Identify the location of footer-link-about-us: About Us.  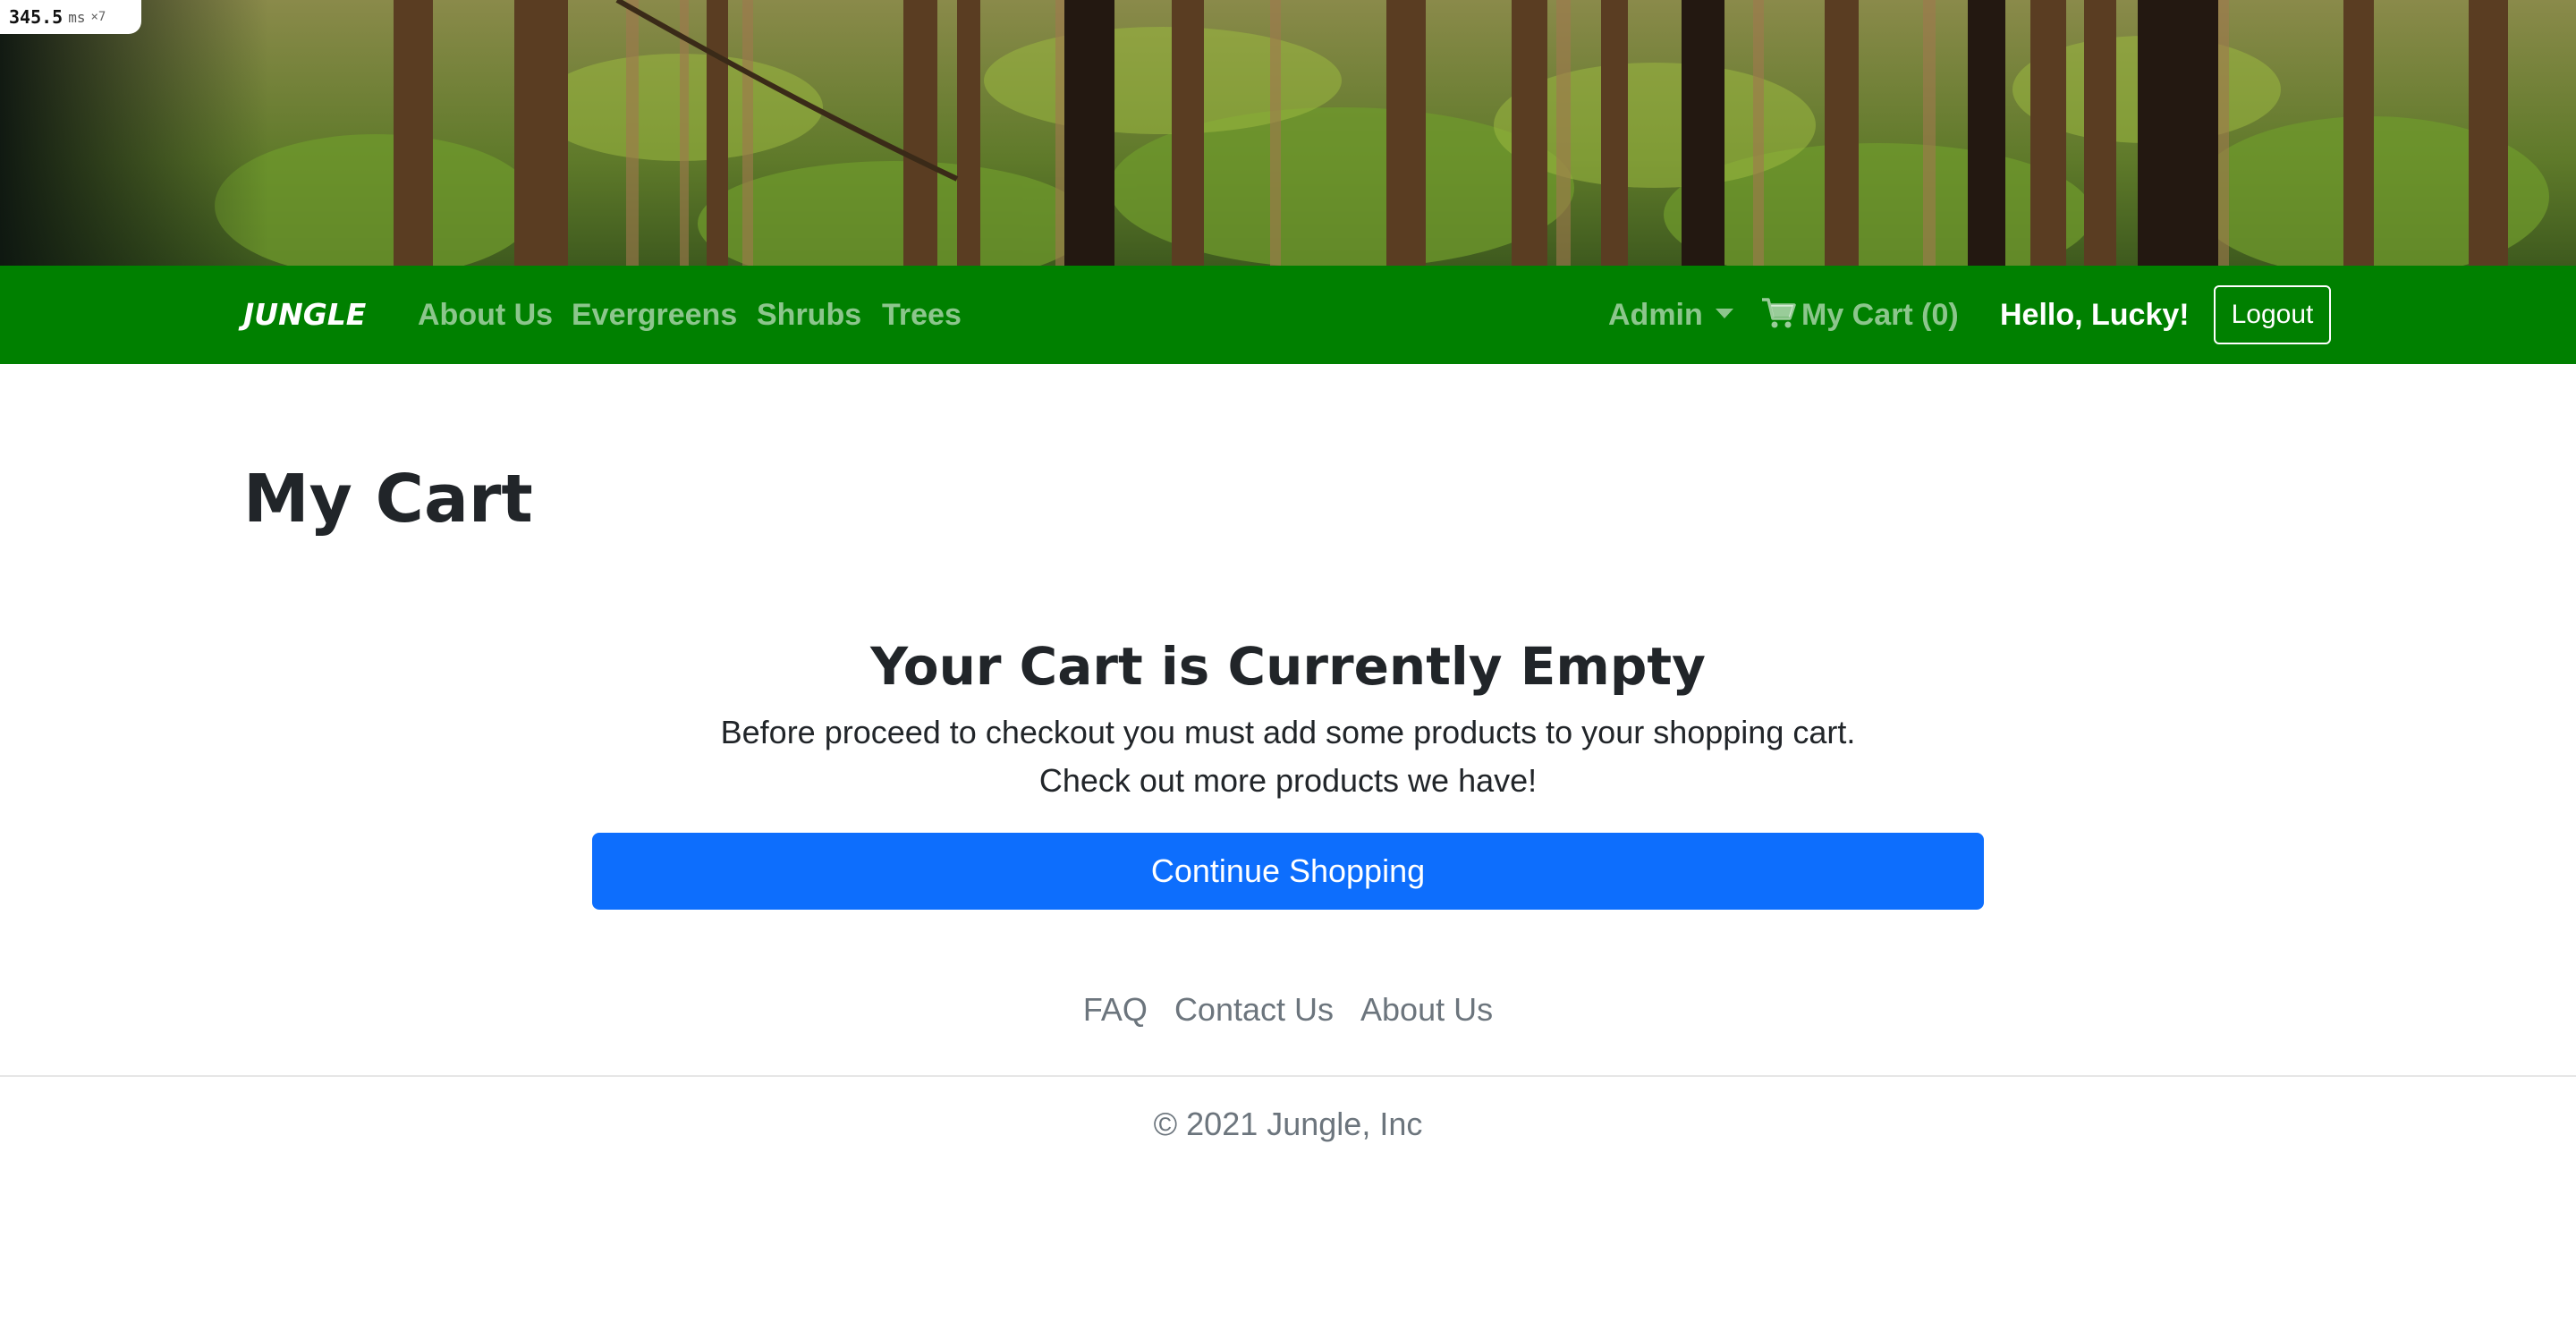
(1426, 1009).